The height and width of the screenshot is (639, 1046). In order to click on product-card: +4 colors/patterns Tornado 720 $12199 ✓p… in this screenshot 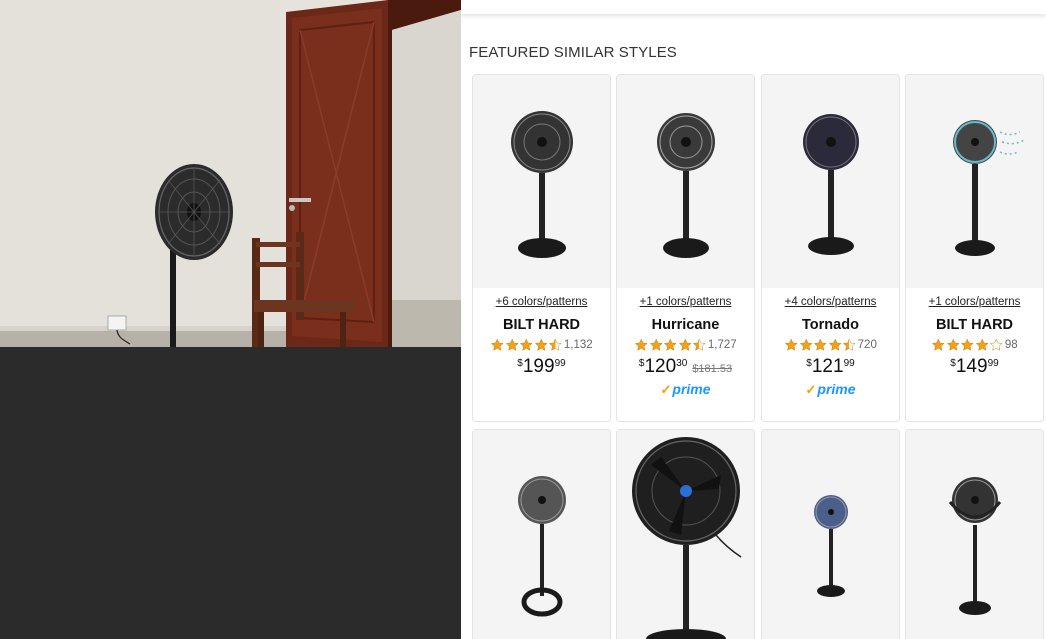, I will do `click(830, 248)`.